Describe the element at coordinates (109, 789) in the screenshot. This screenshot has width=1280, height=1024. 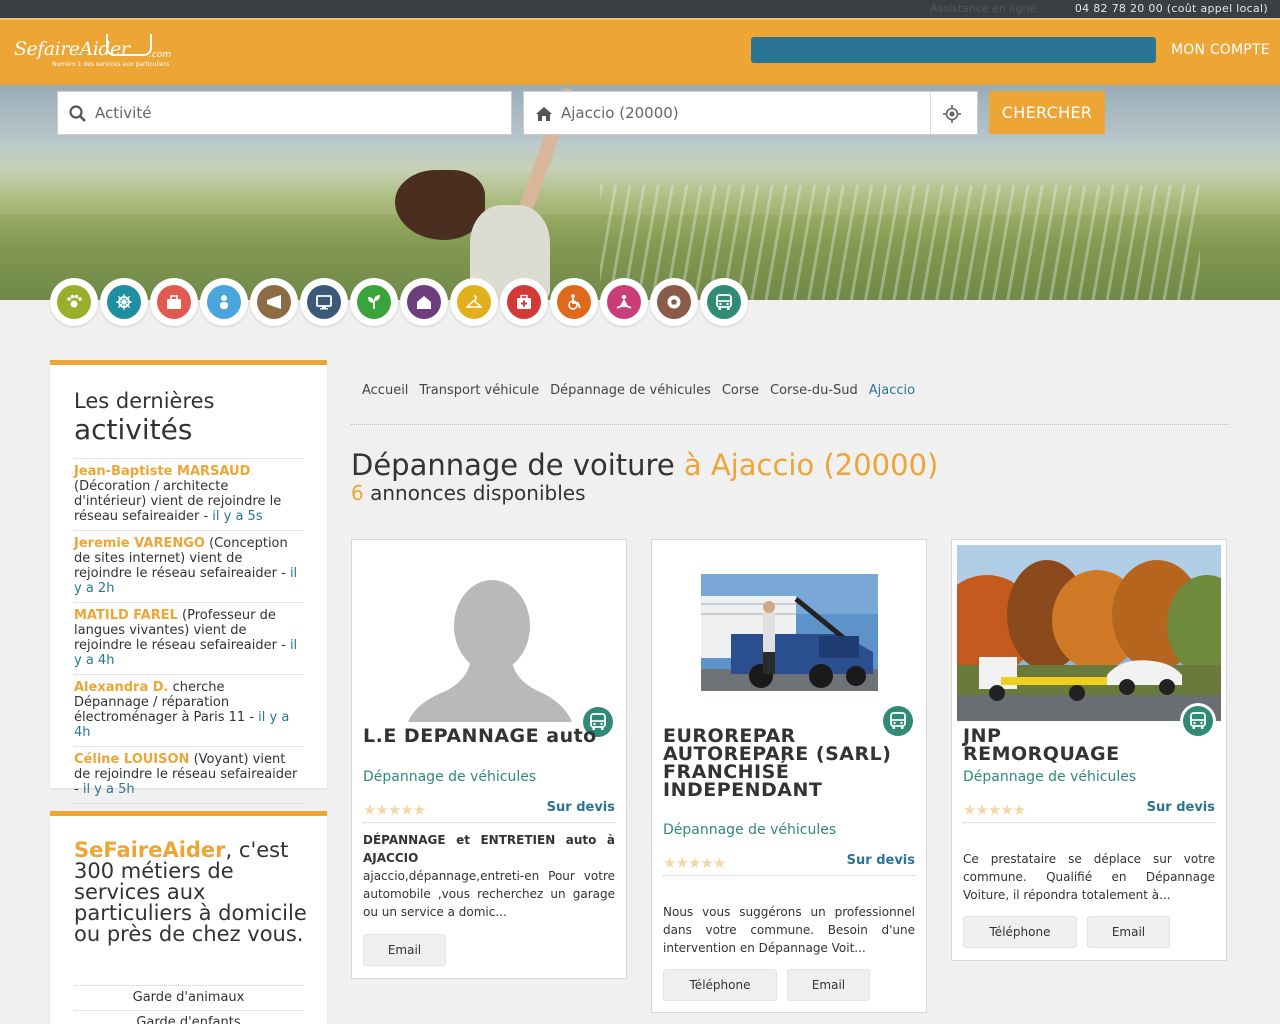
I see `activity-time: il y a 5h` at that location.